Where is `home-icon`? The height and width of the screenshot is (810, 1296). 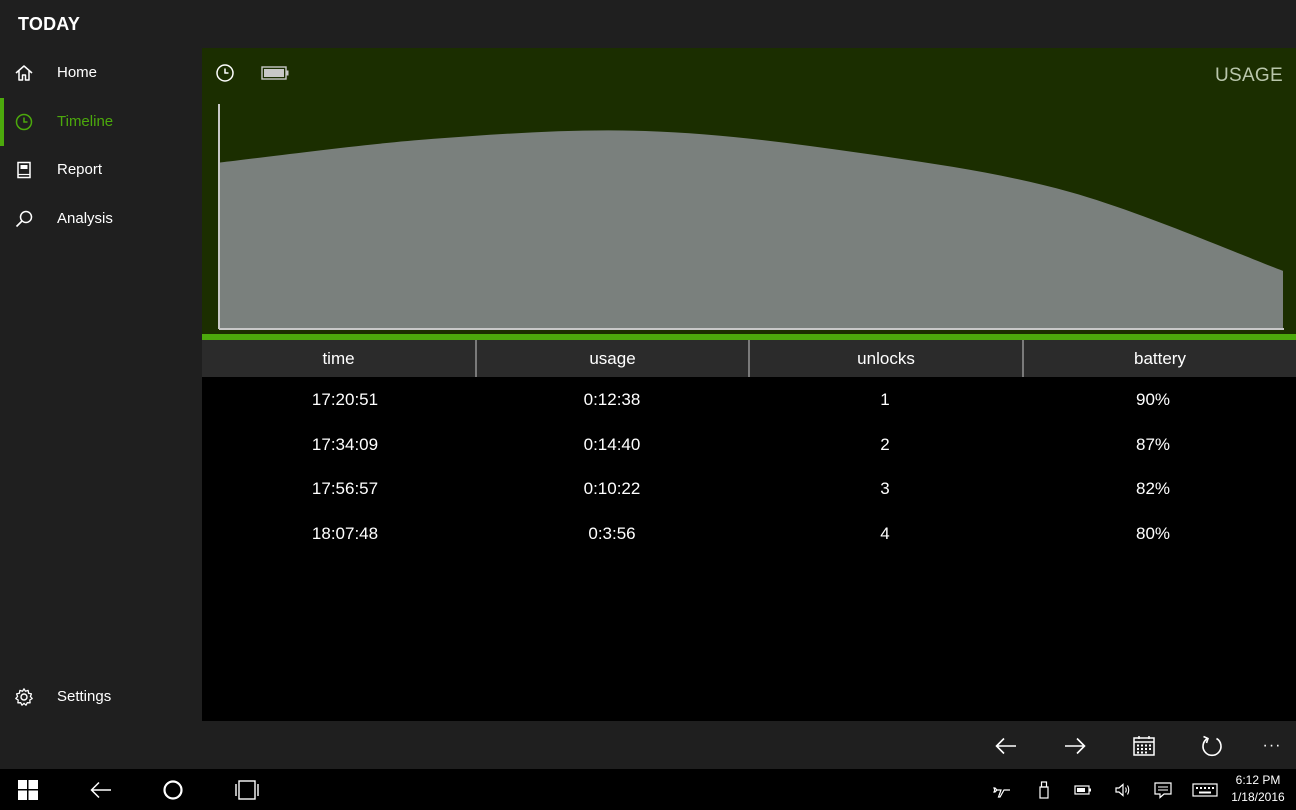
home-icon is located at coordinates (24, 73).